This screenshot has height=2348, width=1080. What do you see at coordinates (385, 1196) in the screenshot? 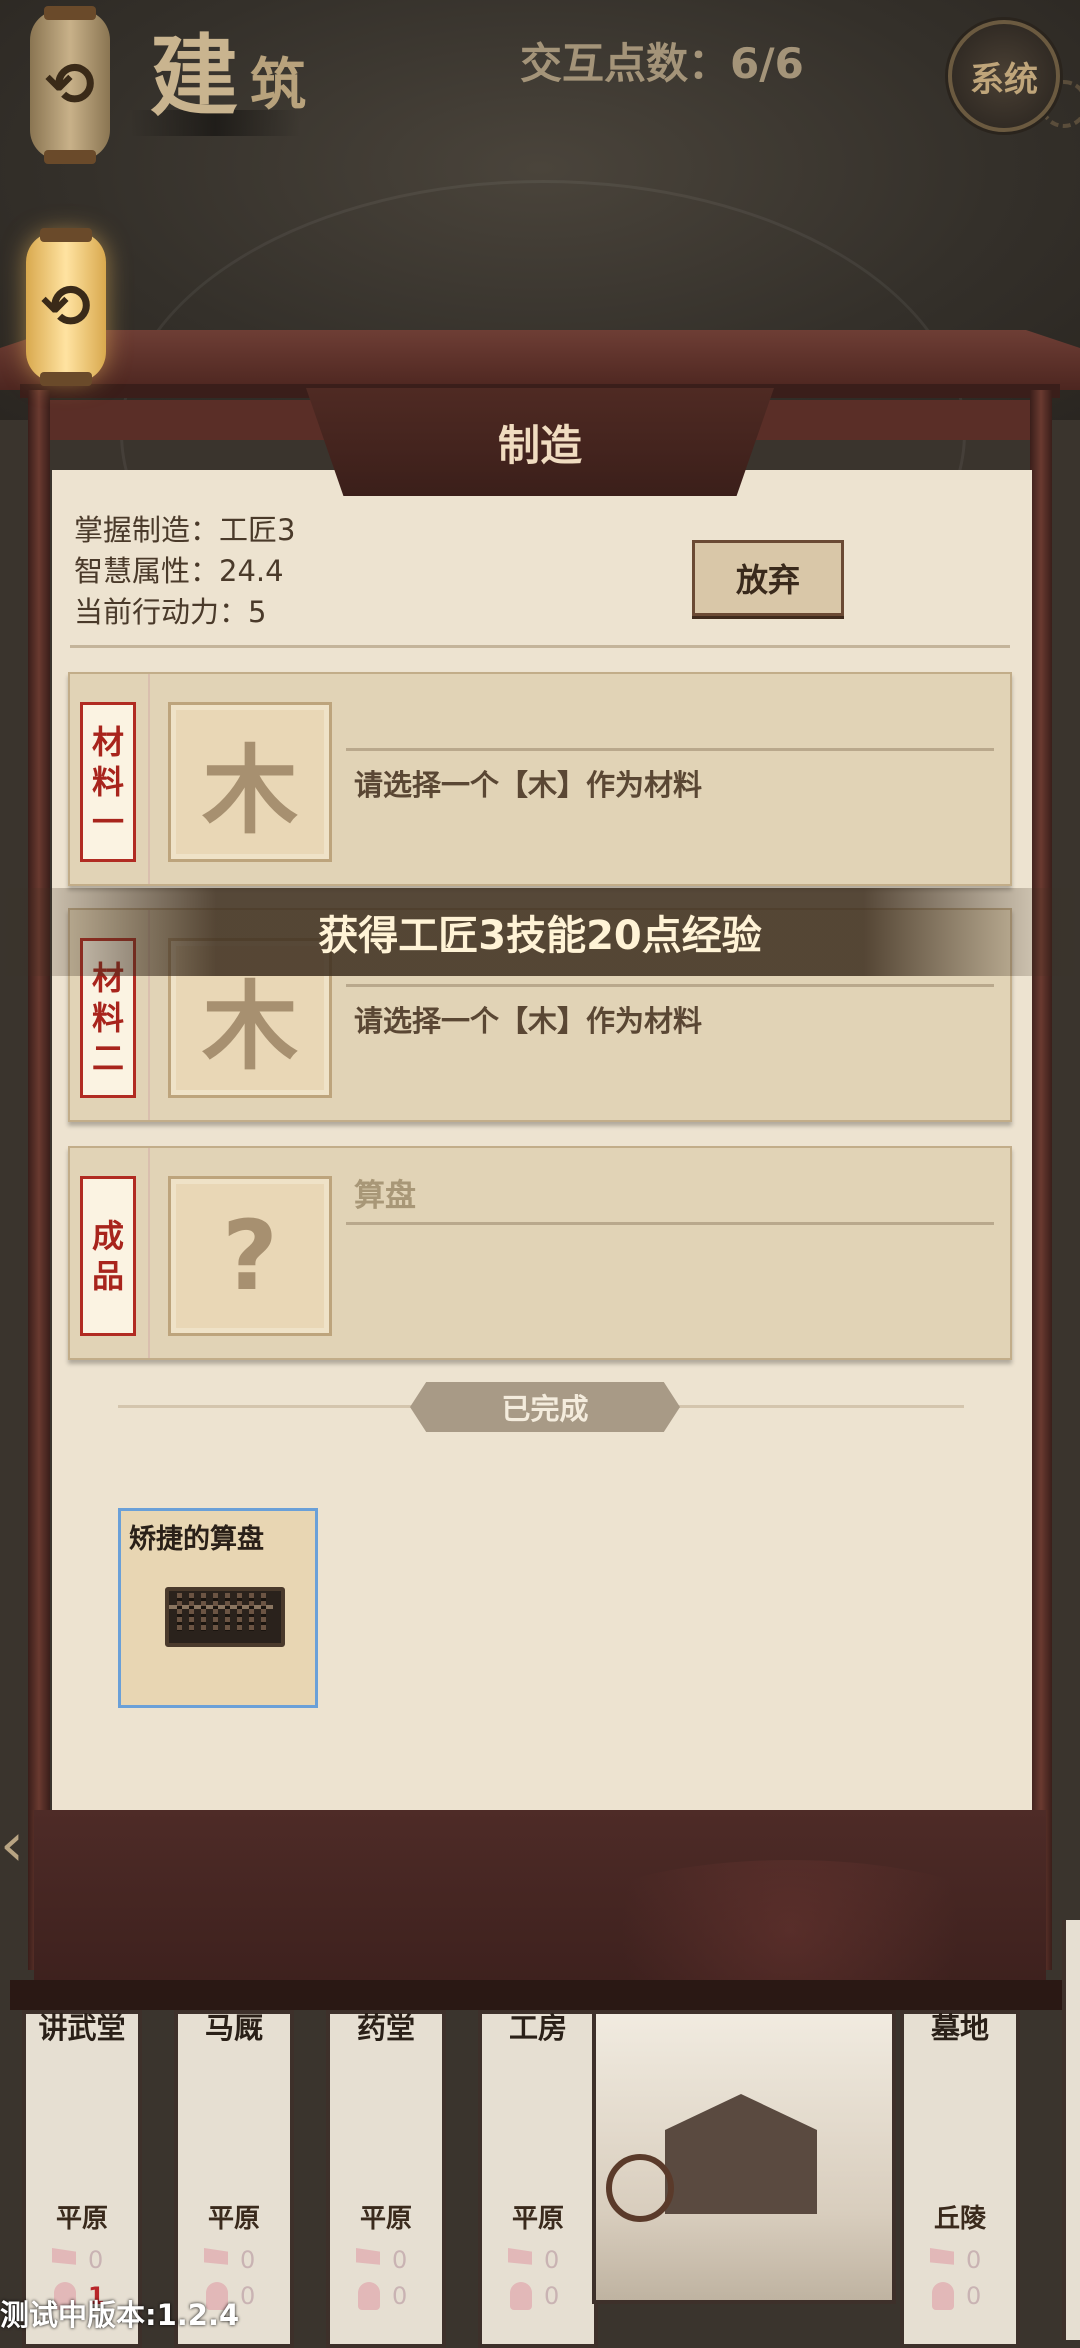
I see `product-name: 算盘` at bounding box center [385, 1196].